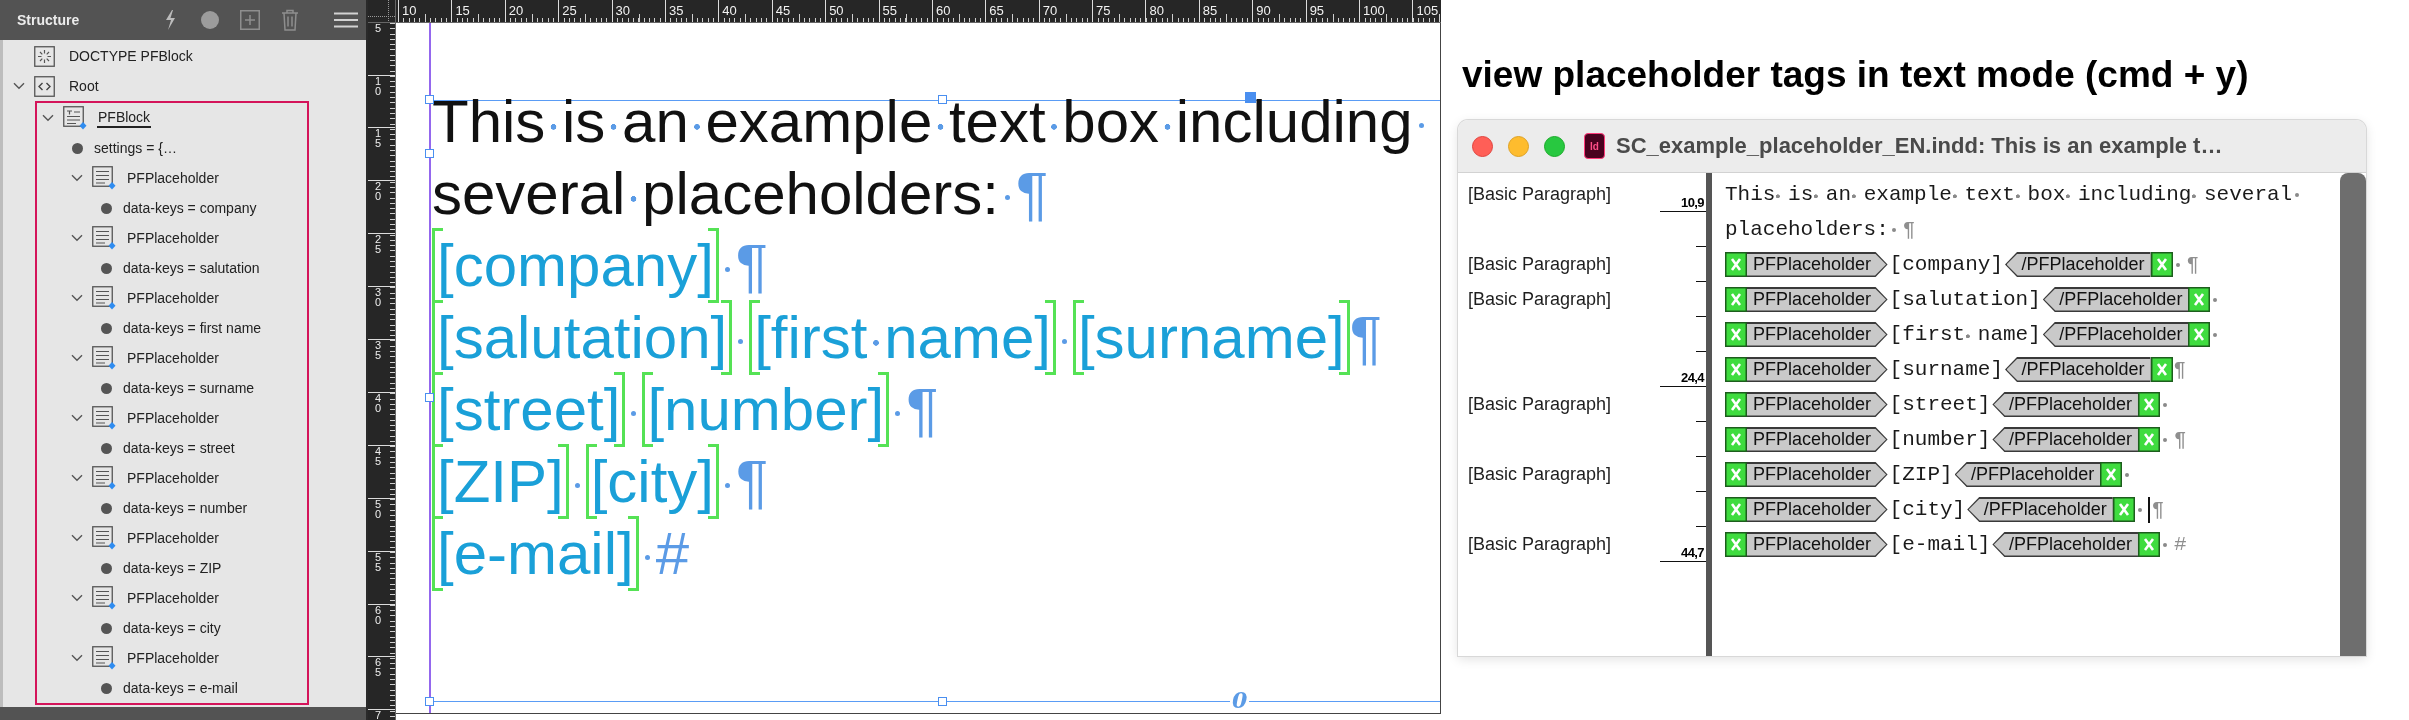 This screenshot has height=720, width=2409. I want to click on lightning-icon, so click(170, 20).